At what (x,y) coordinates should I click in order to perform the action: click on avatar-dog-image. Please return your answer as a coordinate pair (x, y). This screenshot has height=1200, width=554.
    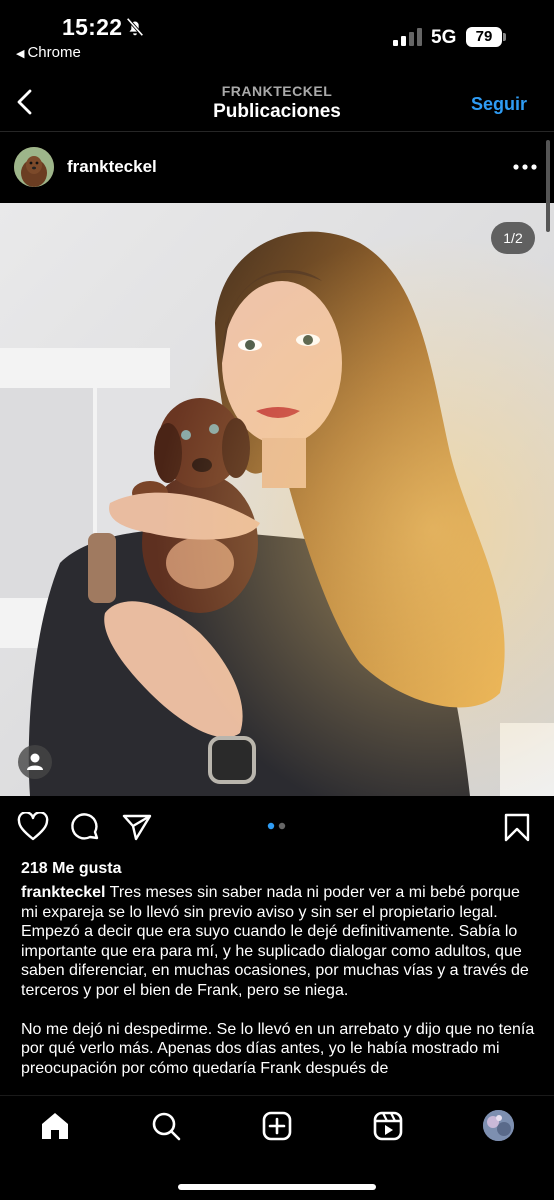
    Looking at the image, I should click on (34, 167).